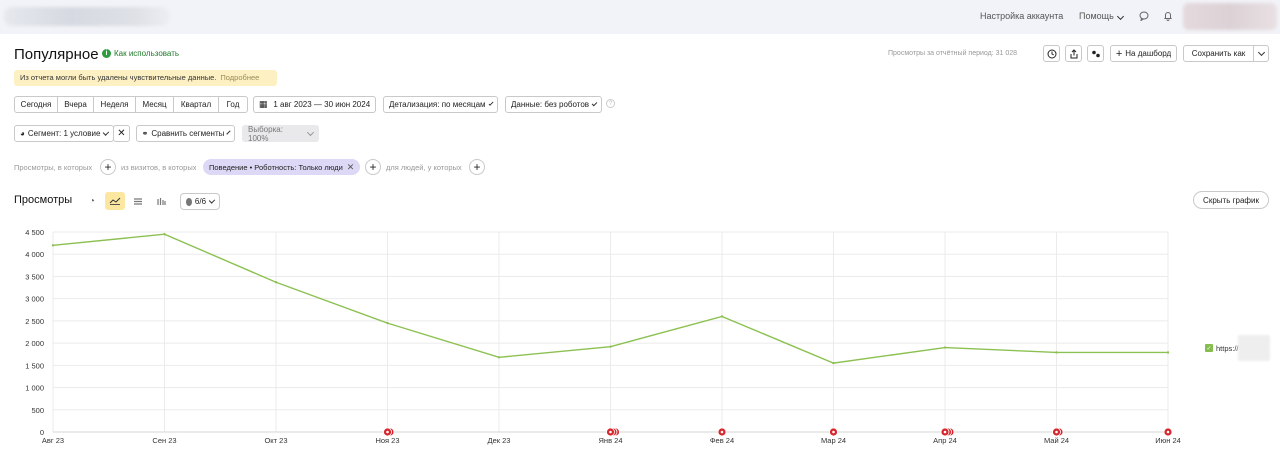 The width and height of the screenshot is (1280, 457). I want to click on to-dashboard-label: На дашборд, so click(1148, 53).